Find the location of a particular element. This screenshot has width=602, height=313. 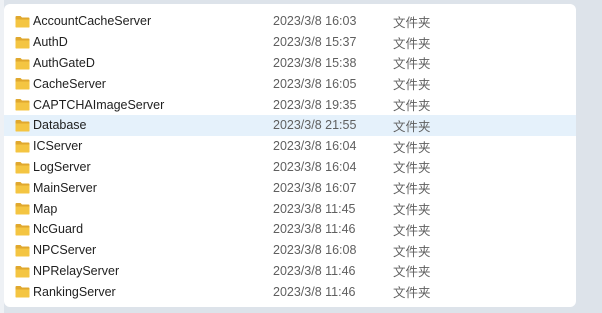

file-row: MainServer 2023/3/8 16:07 文件夹 is located at coordinates (290, 187).